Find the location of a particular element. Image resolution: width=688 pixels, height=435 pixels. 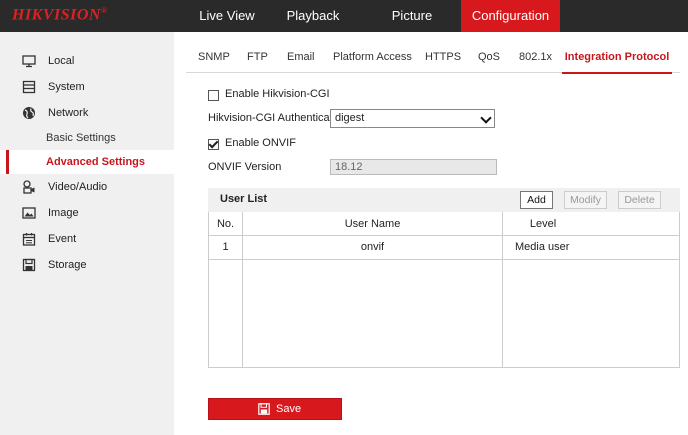

sidebar-subitem-label: Advanced Settings is located at coordinates (96, 162).